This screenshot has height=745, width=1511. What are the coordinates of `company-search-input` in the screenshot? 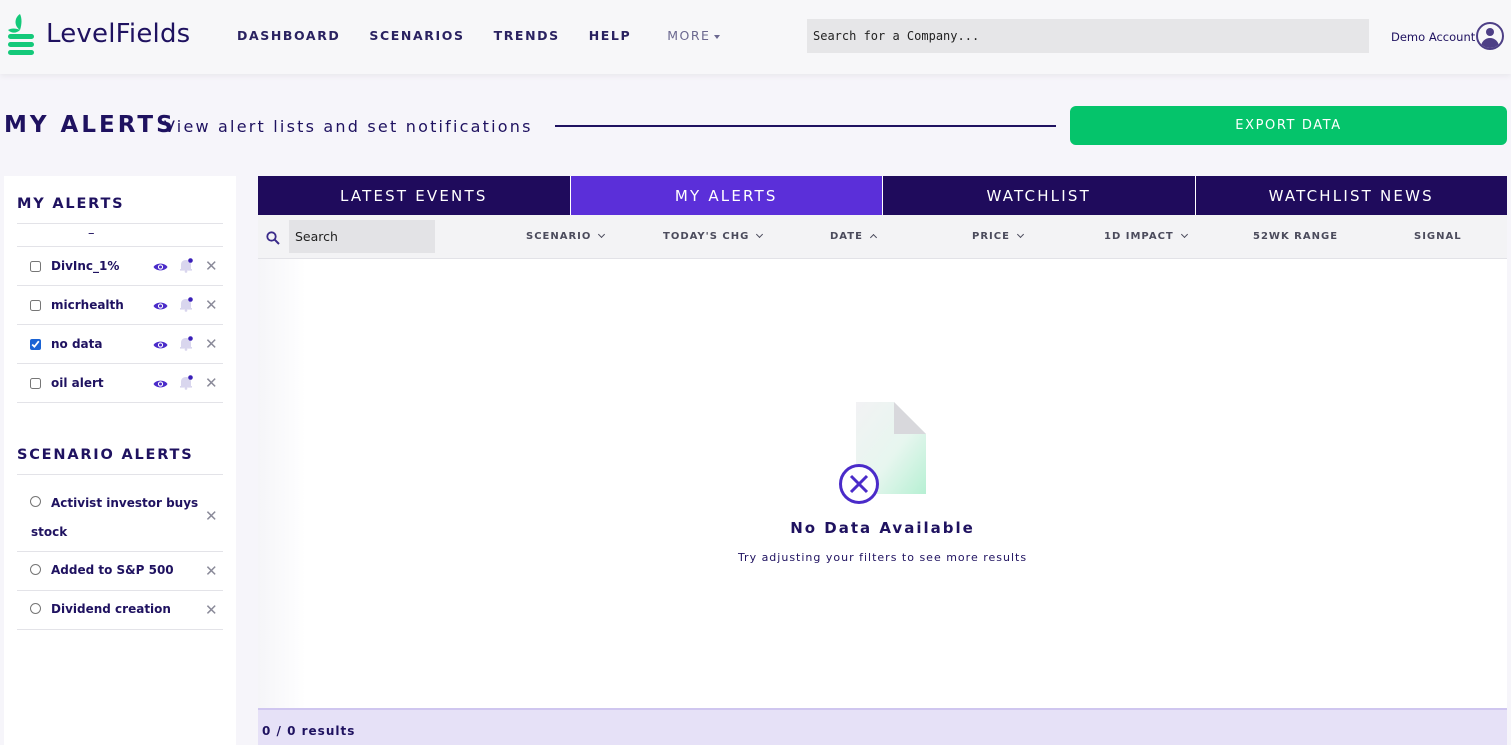 It's located at (1088, 36).